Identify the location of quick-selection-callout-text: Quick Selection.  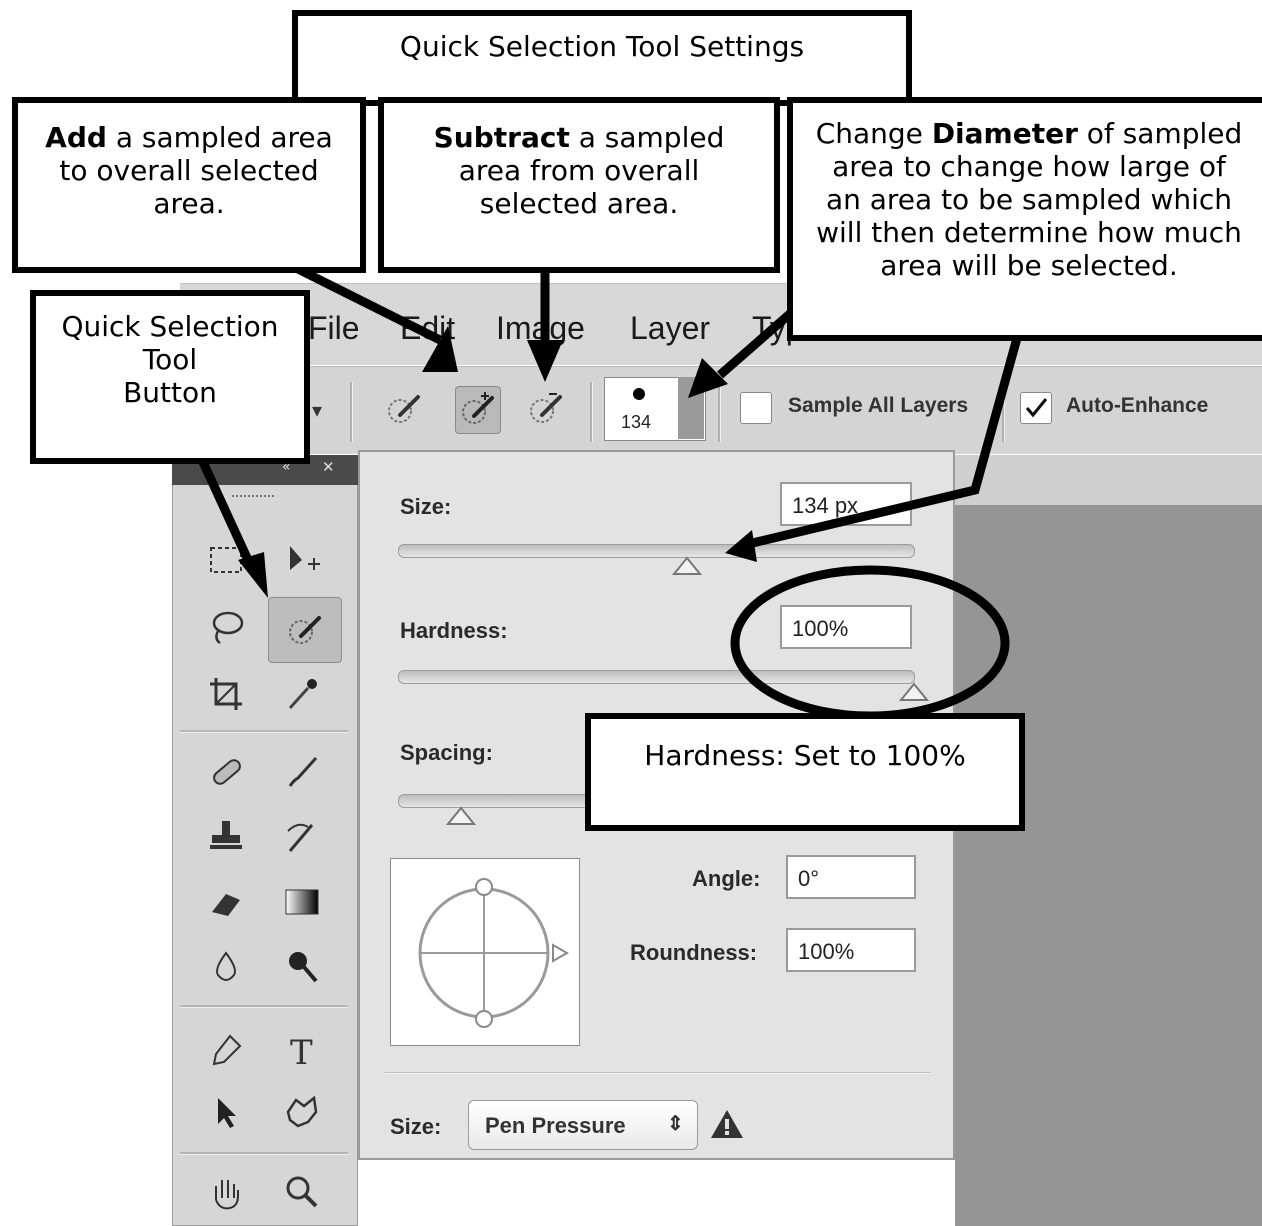
(170, 326).